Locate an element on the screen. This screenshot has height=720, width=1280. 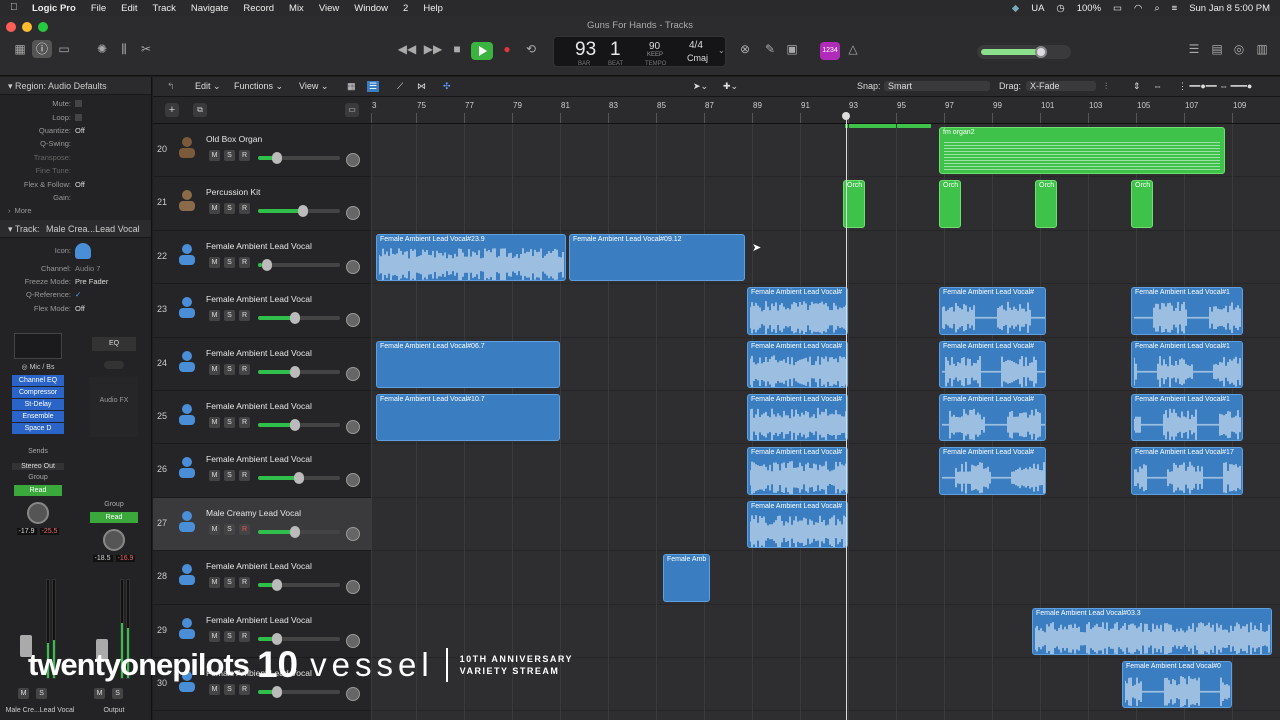
track-inspector-header: ▾ Track: Male Crea...Lead Vocal is located at coordinates (75, 228).